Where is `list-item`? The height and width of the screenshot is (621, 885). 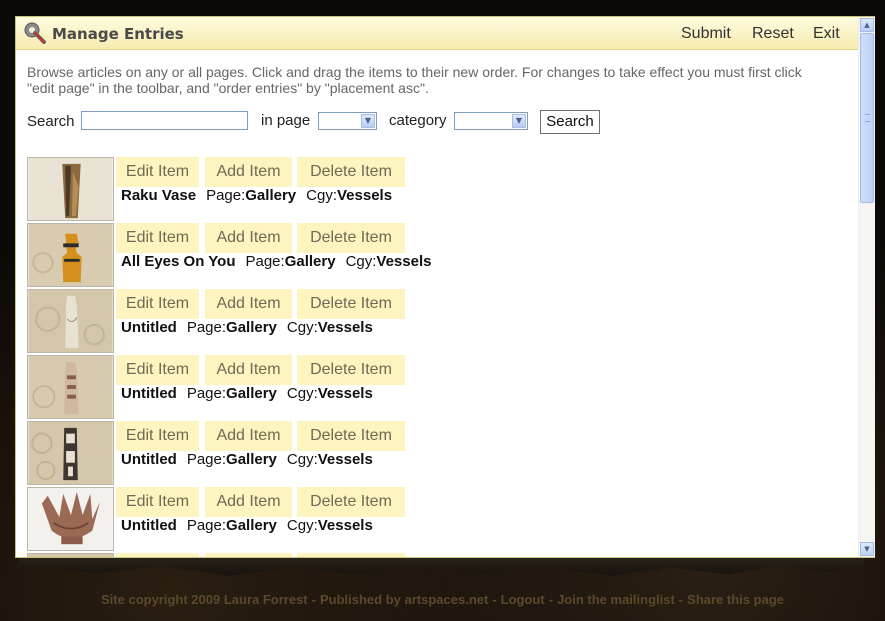 list-item is located at coordinates (327, 555).